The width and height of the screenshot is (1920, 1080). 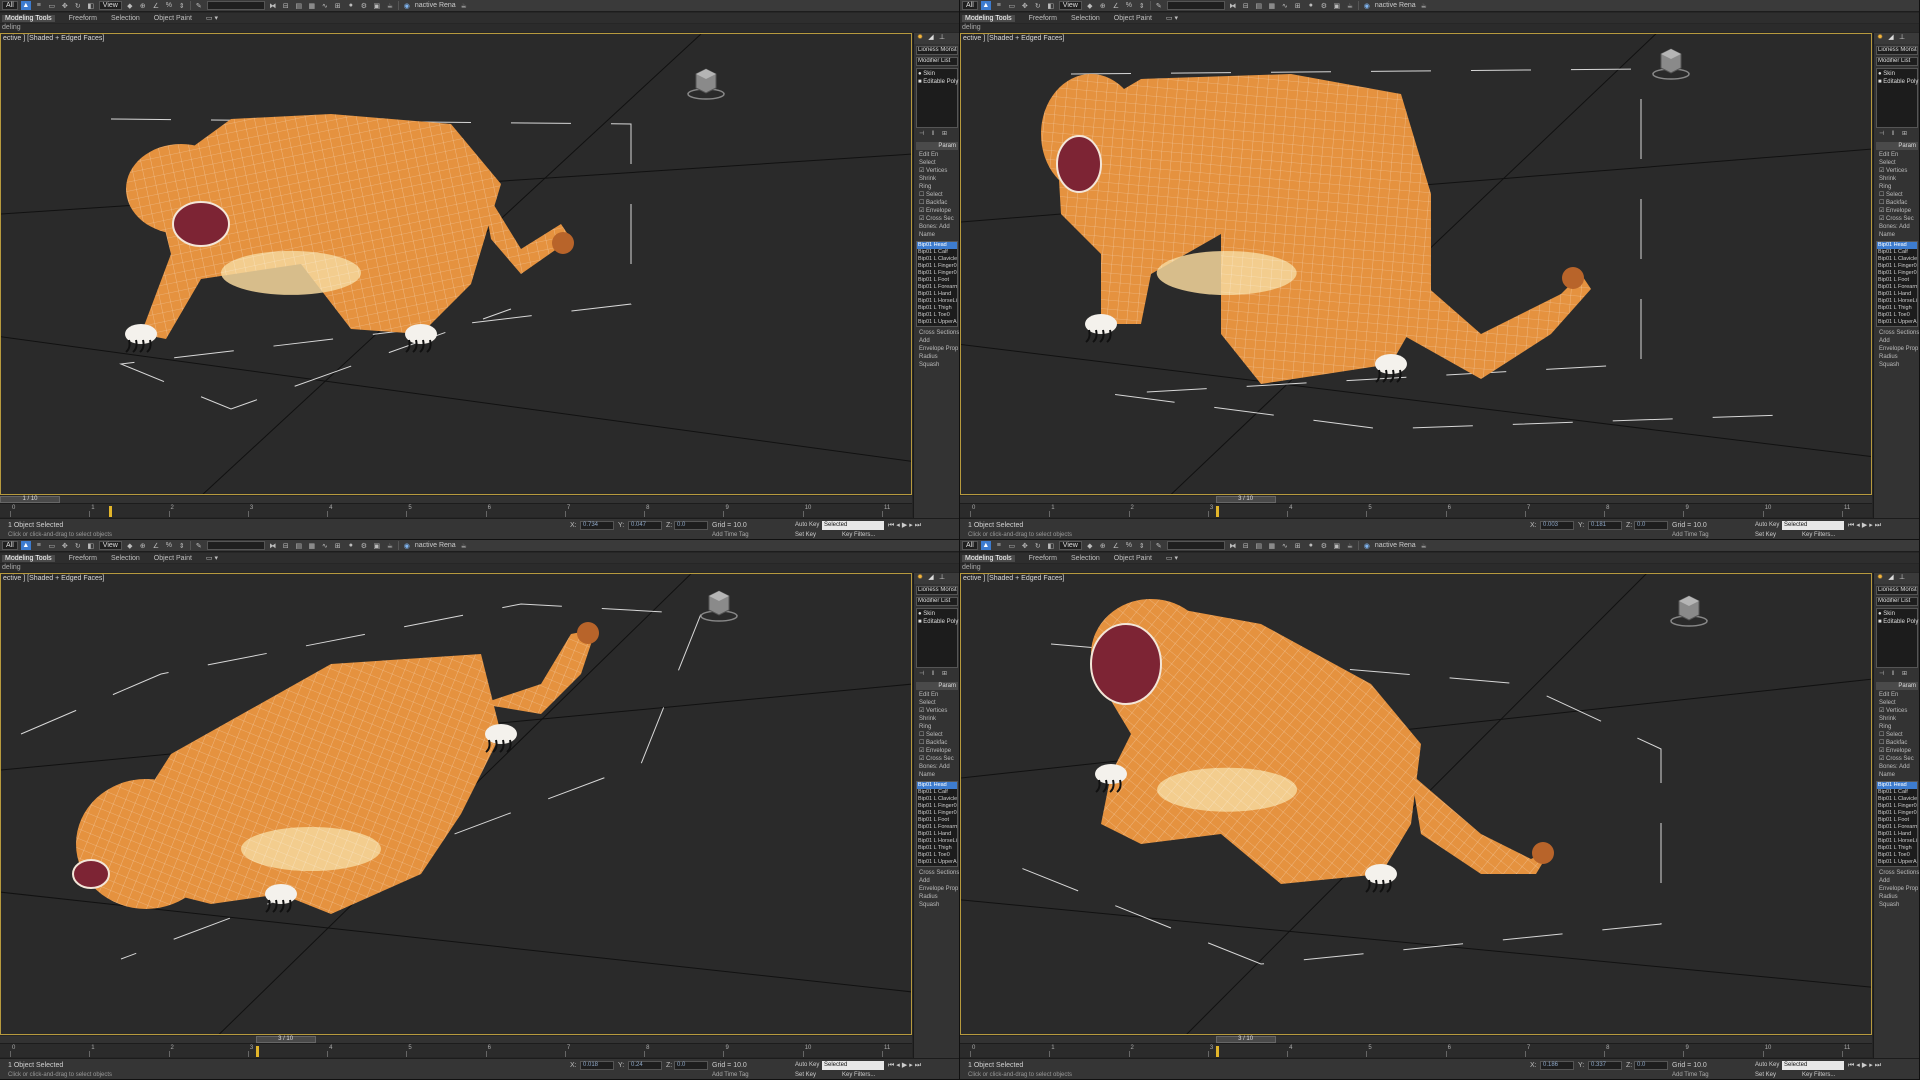 What do you see at coordinates (1896, 881) in the screenshot?
I see `cross-add-button: Add` at bounding box center [1896, 881].